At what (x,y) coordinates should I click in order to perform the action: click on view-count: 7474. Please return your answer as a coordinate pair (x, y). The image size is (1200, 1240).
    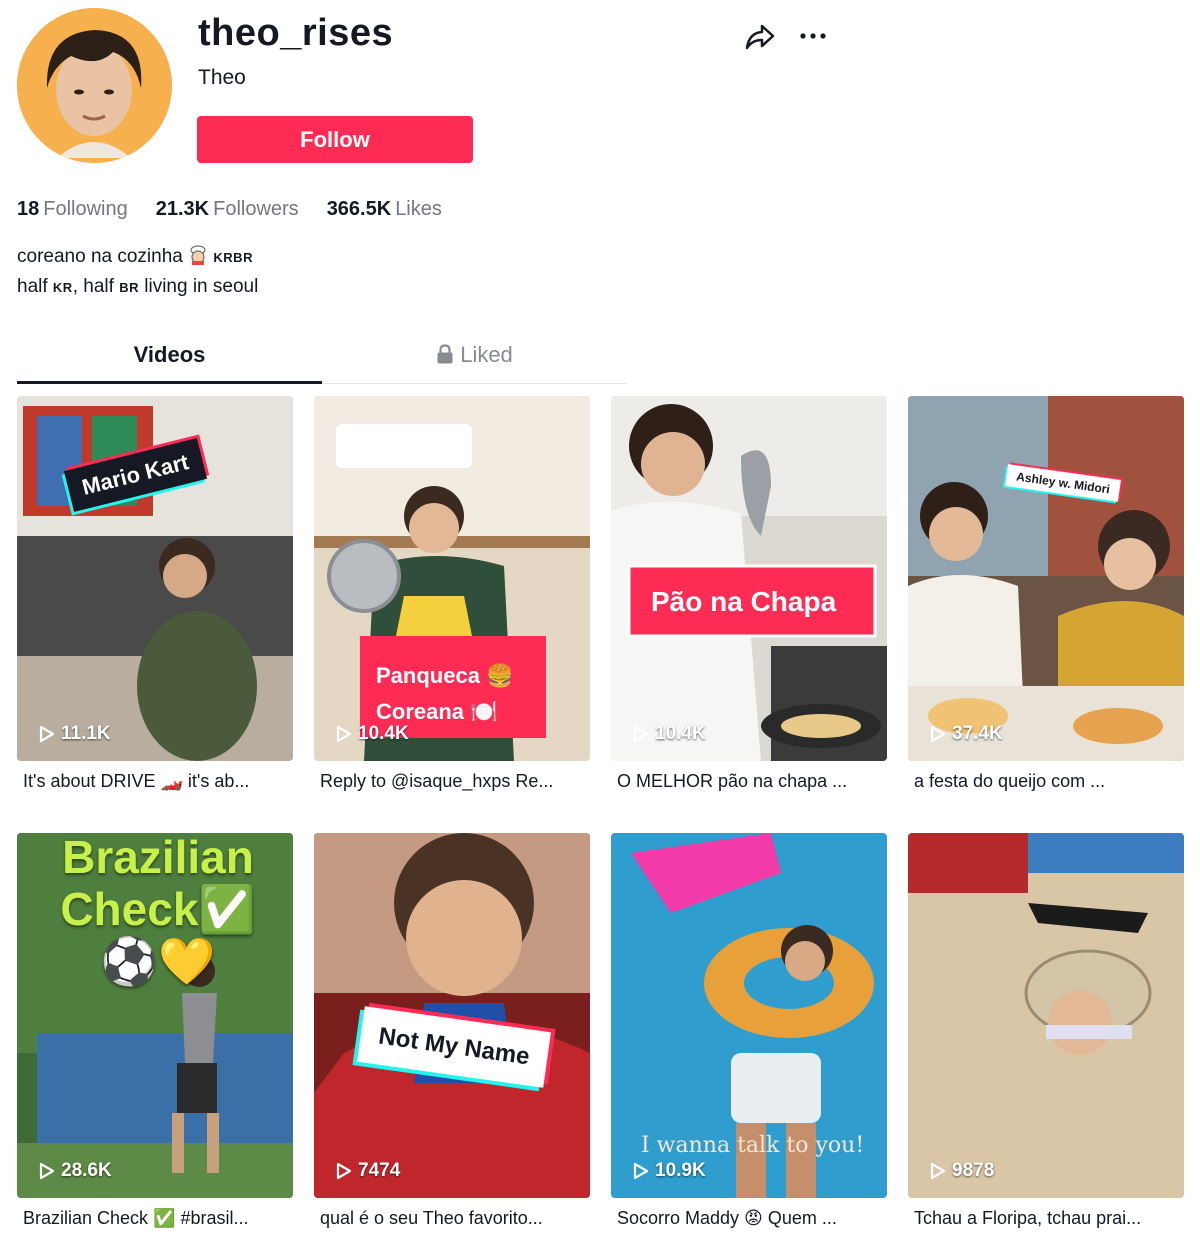
    Looking at the image, I should click on (368, 1171).